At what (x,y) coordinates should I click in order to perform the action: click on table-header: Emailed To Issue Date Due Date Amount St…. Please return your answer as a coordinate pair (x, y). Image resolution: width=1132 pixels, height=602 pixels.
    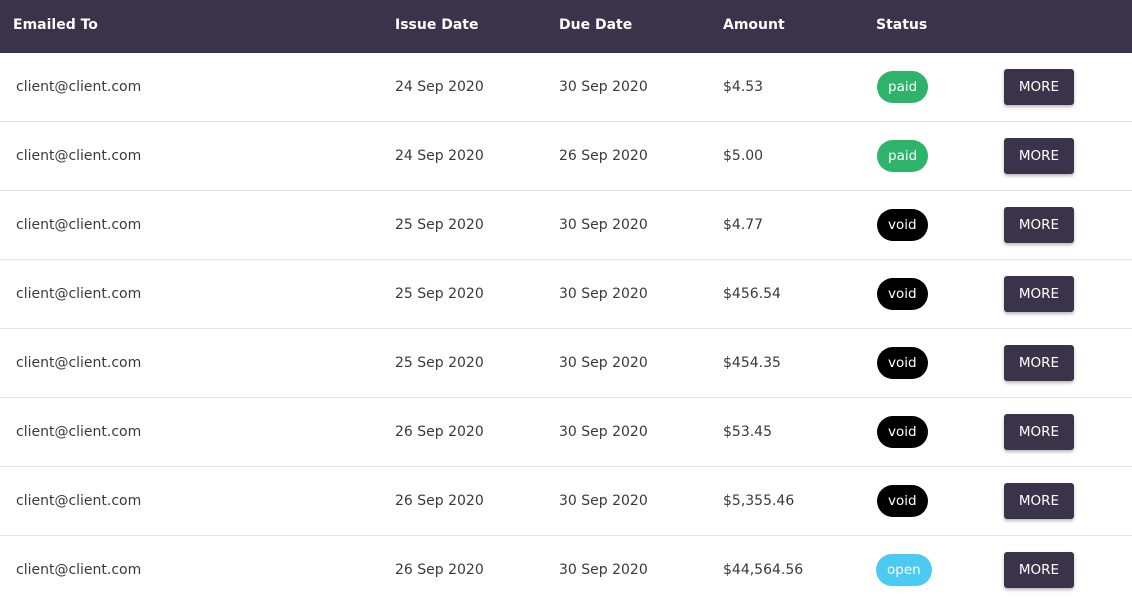
    Looking at the image, I should click on (566, 26).